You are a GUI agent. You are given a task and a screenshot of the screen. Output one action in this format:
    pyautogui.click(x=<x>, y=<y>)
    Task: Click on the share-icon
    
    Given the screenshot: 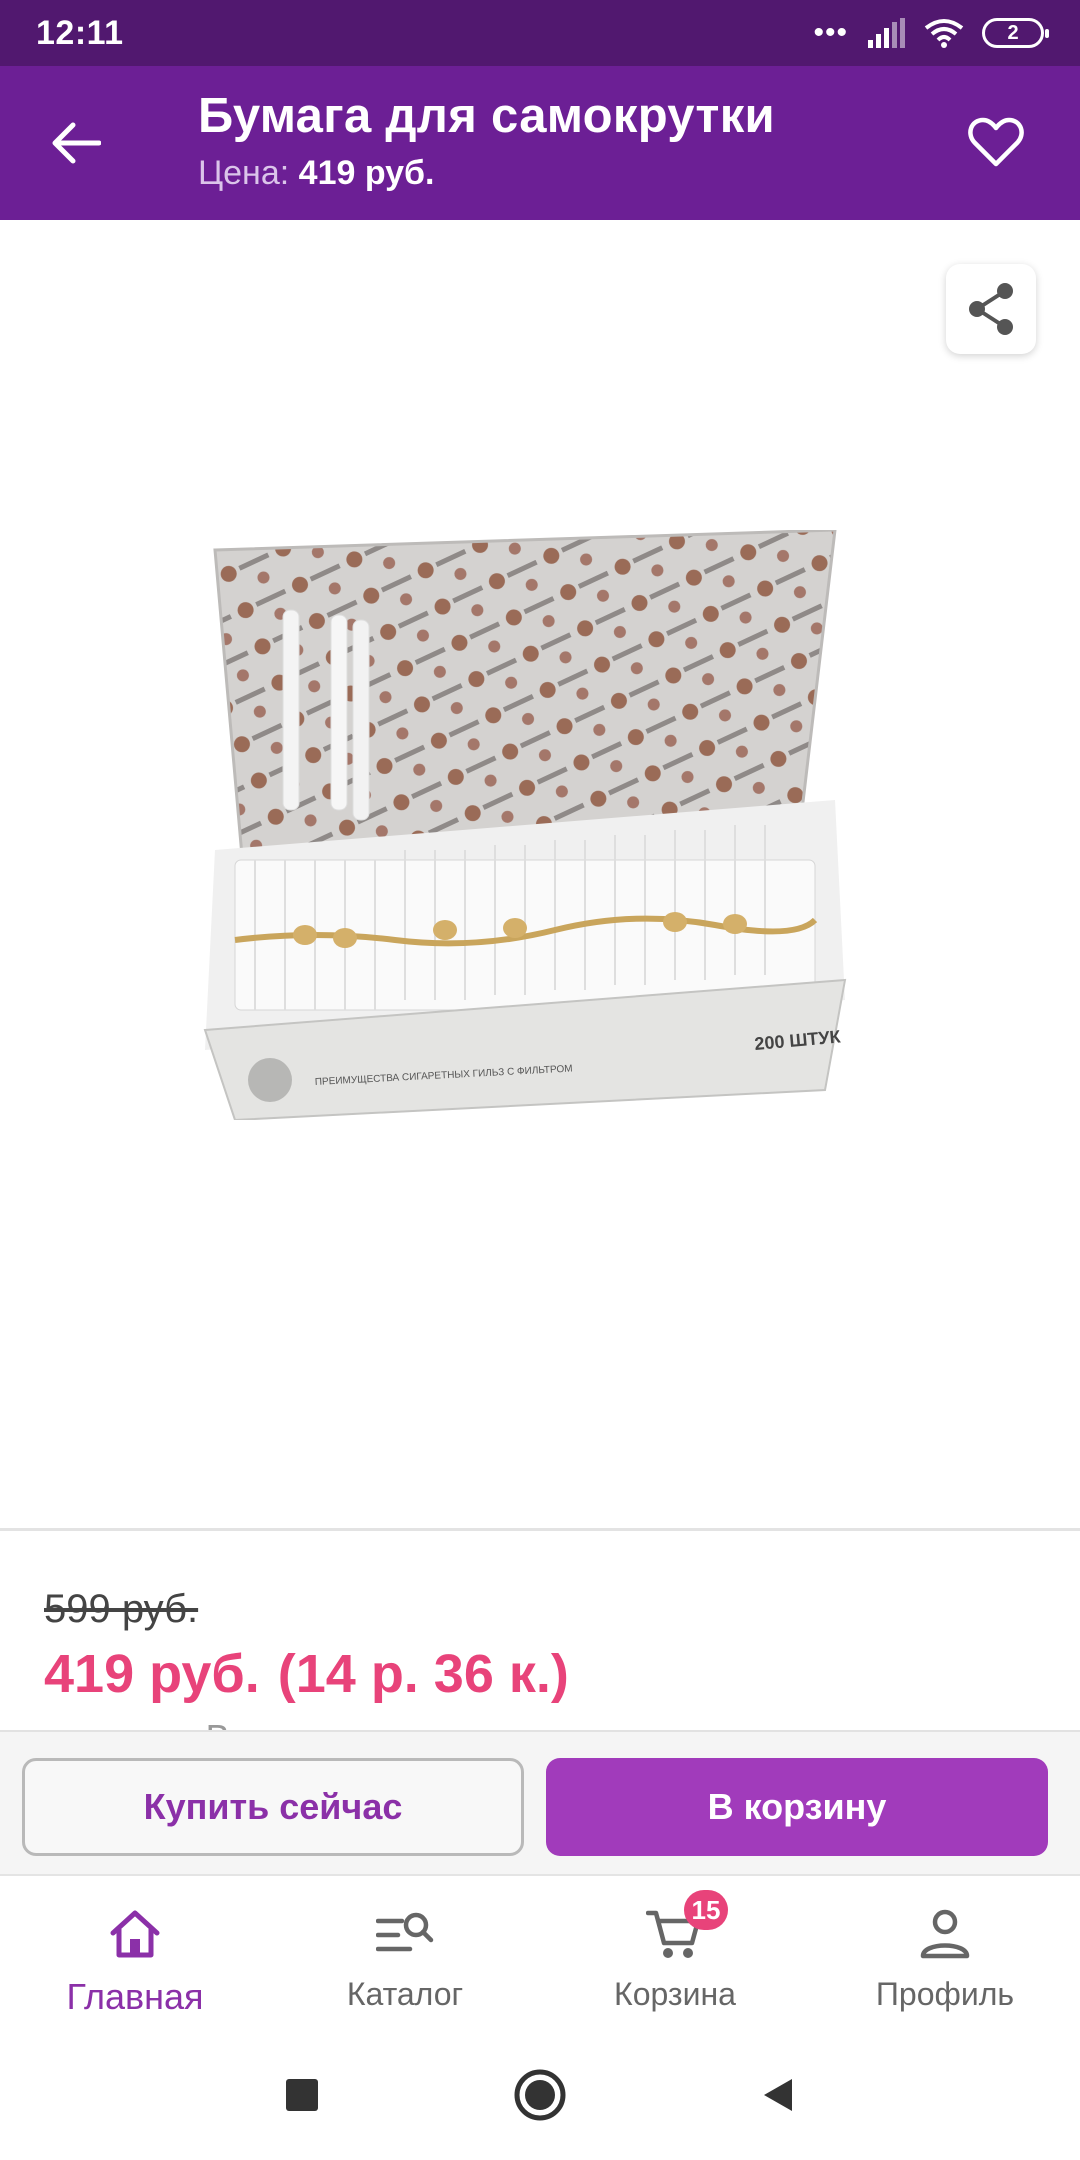 What is the action you would take?
    pyautogui.click(x=991, y=309)
    